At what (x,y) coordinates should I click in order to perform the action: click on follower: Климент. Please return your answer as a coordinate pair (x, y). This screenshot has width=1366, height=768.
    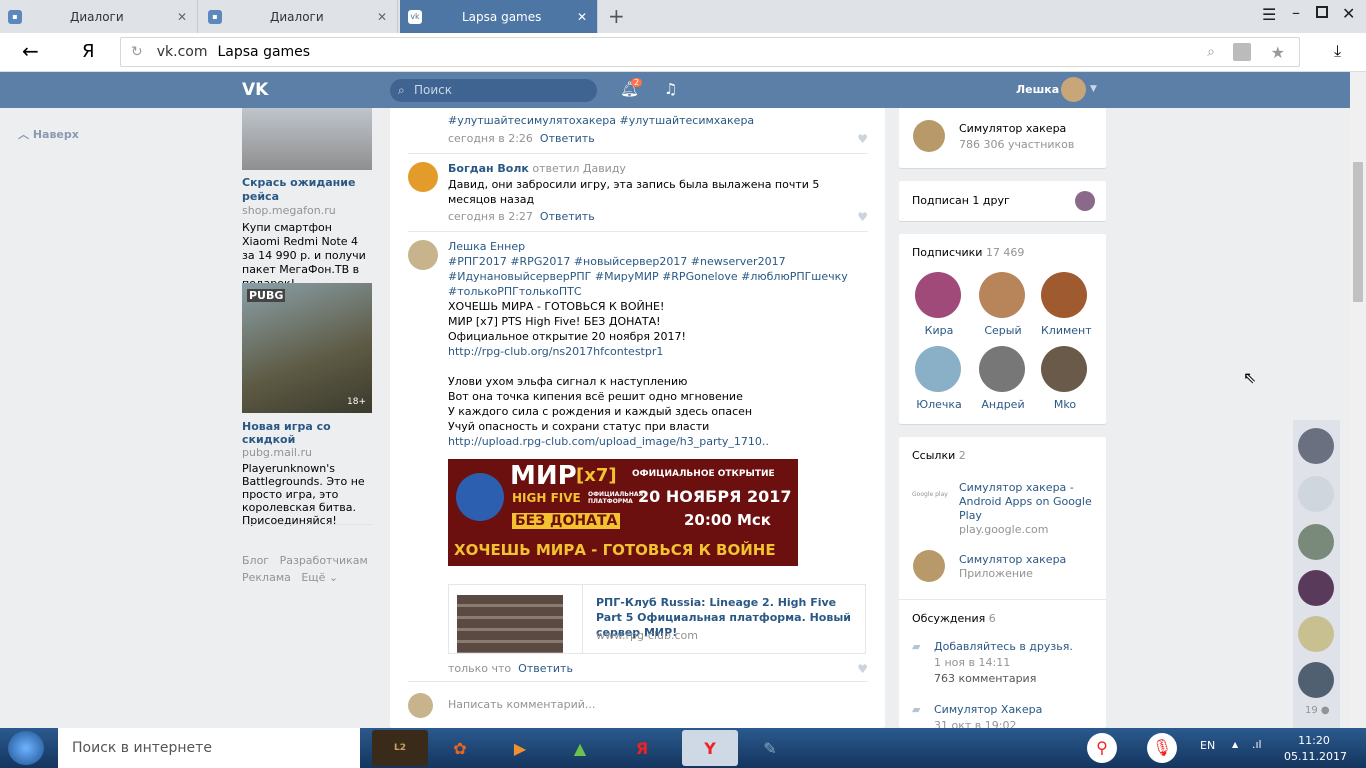
    Looking at the image, I should click on (1066, 304).